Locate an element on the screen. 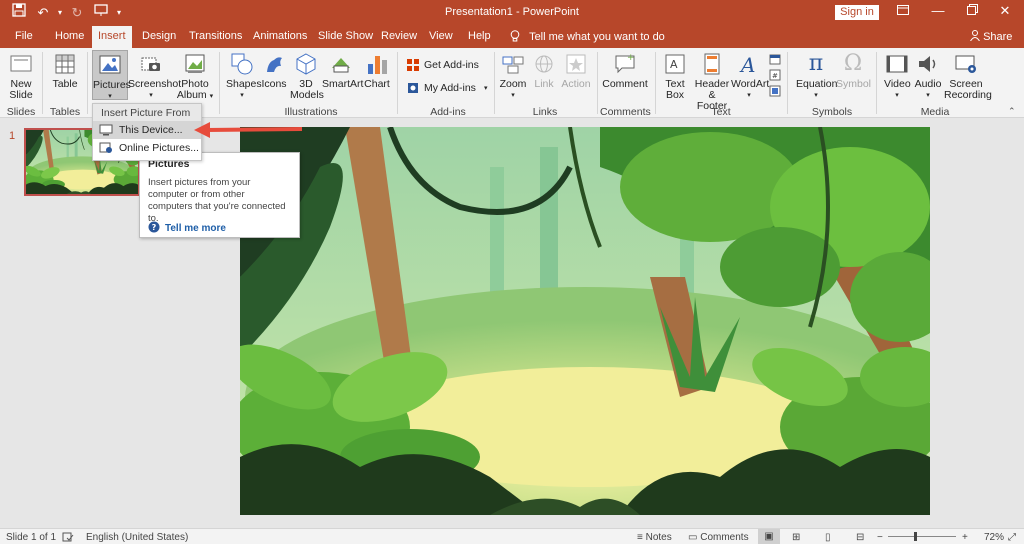 Image resolution: width=1024 pixels, height=544 pixels. screen-recording-button: Screen Recording is located at coordinates (968, 76).